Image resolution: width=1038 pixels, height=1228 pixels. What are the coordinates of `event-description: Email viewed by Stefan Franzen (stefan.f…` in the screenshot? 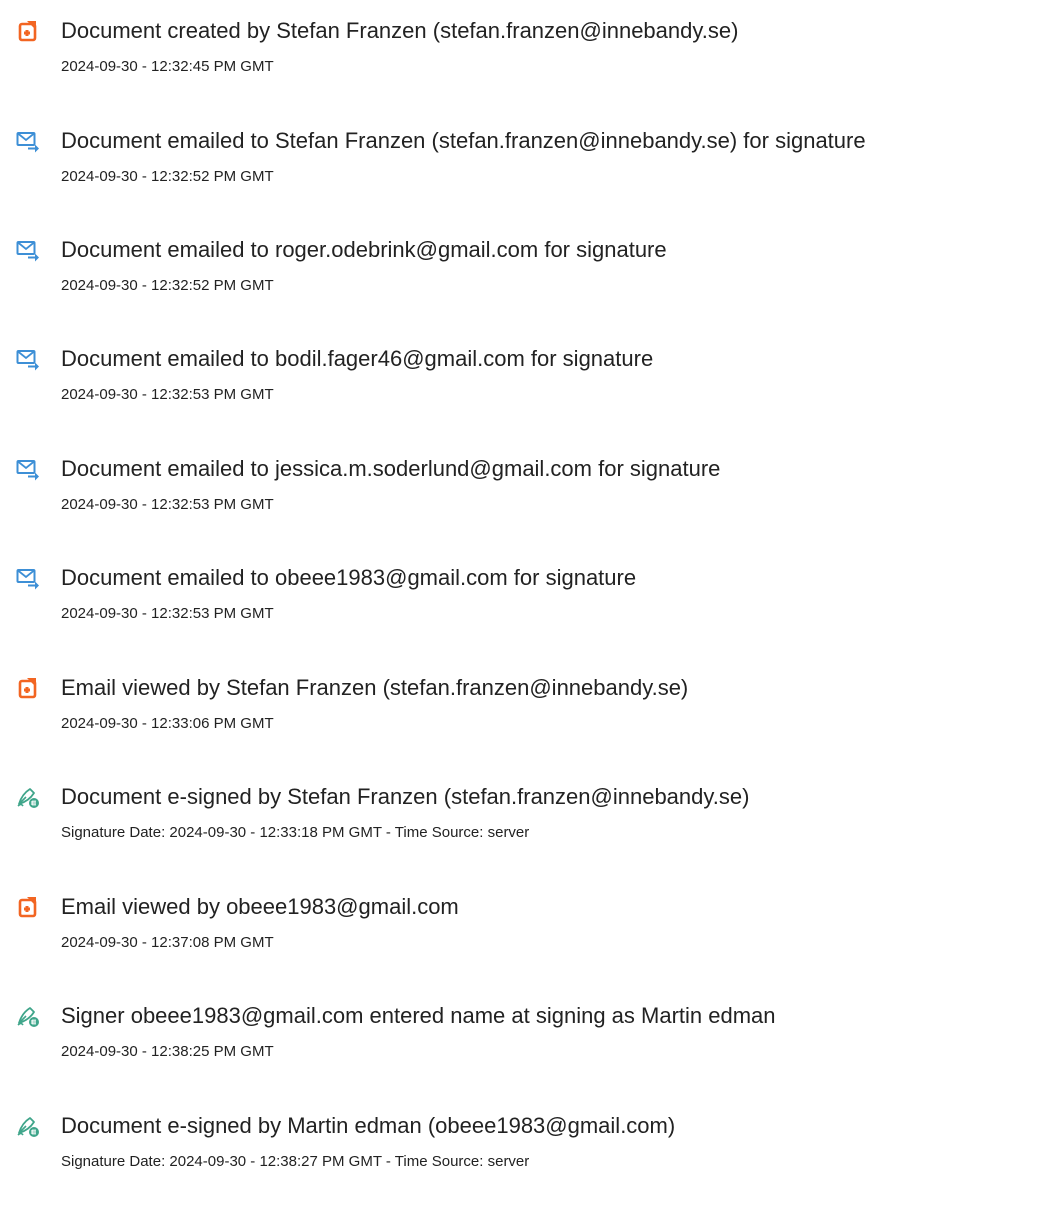 It's located at (375, 687).